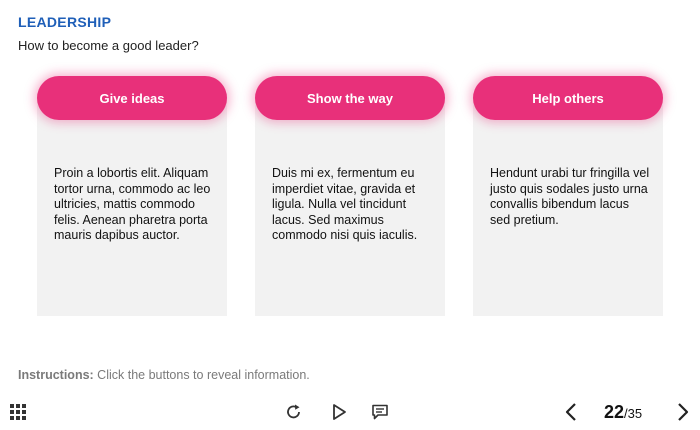  What do you see at coordinates (108, 45) in the screenshot?
I see `page-subtitle: How to become a good leader?` at bounding box center [108, 45].